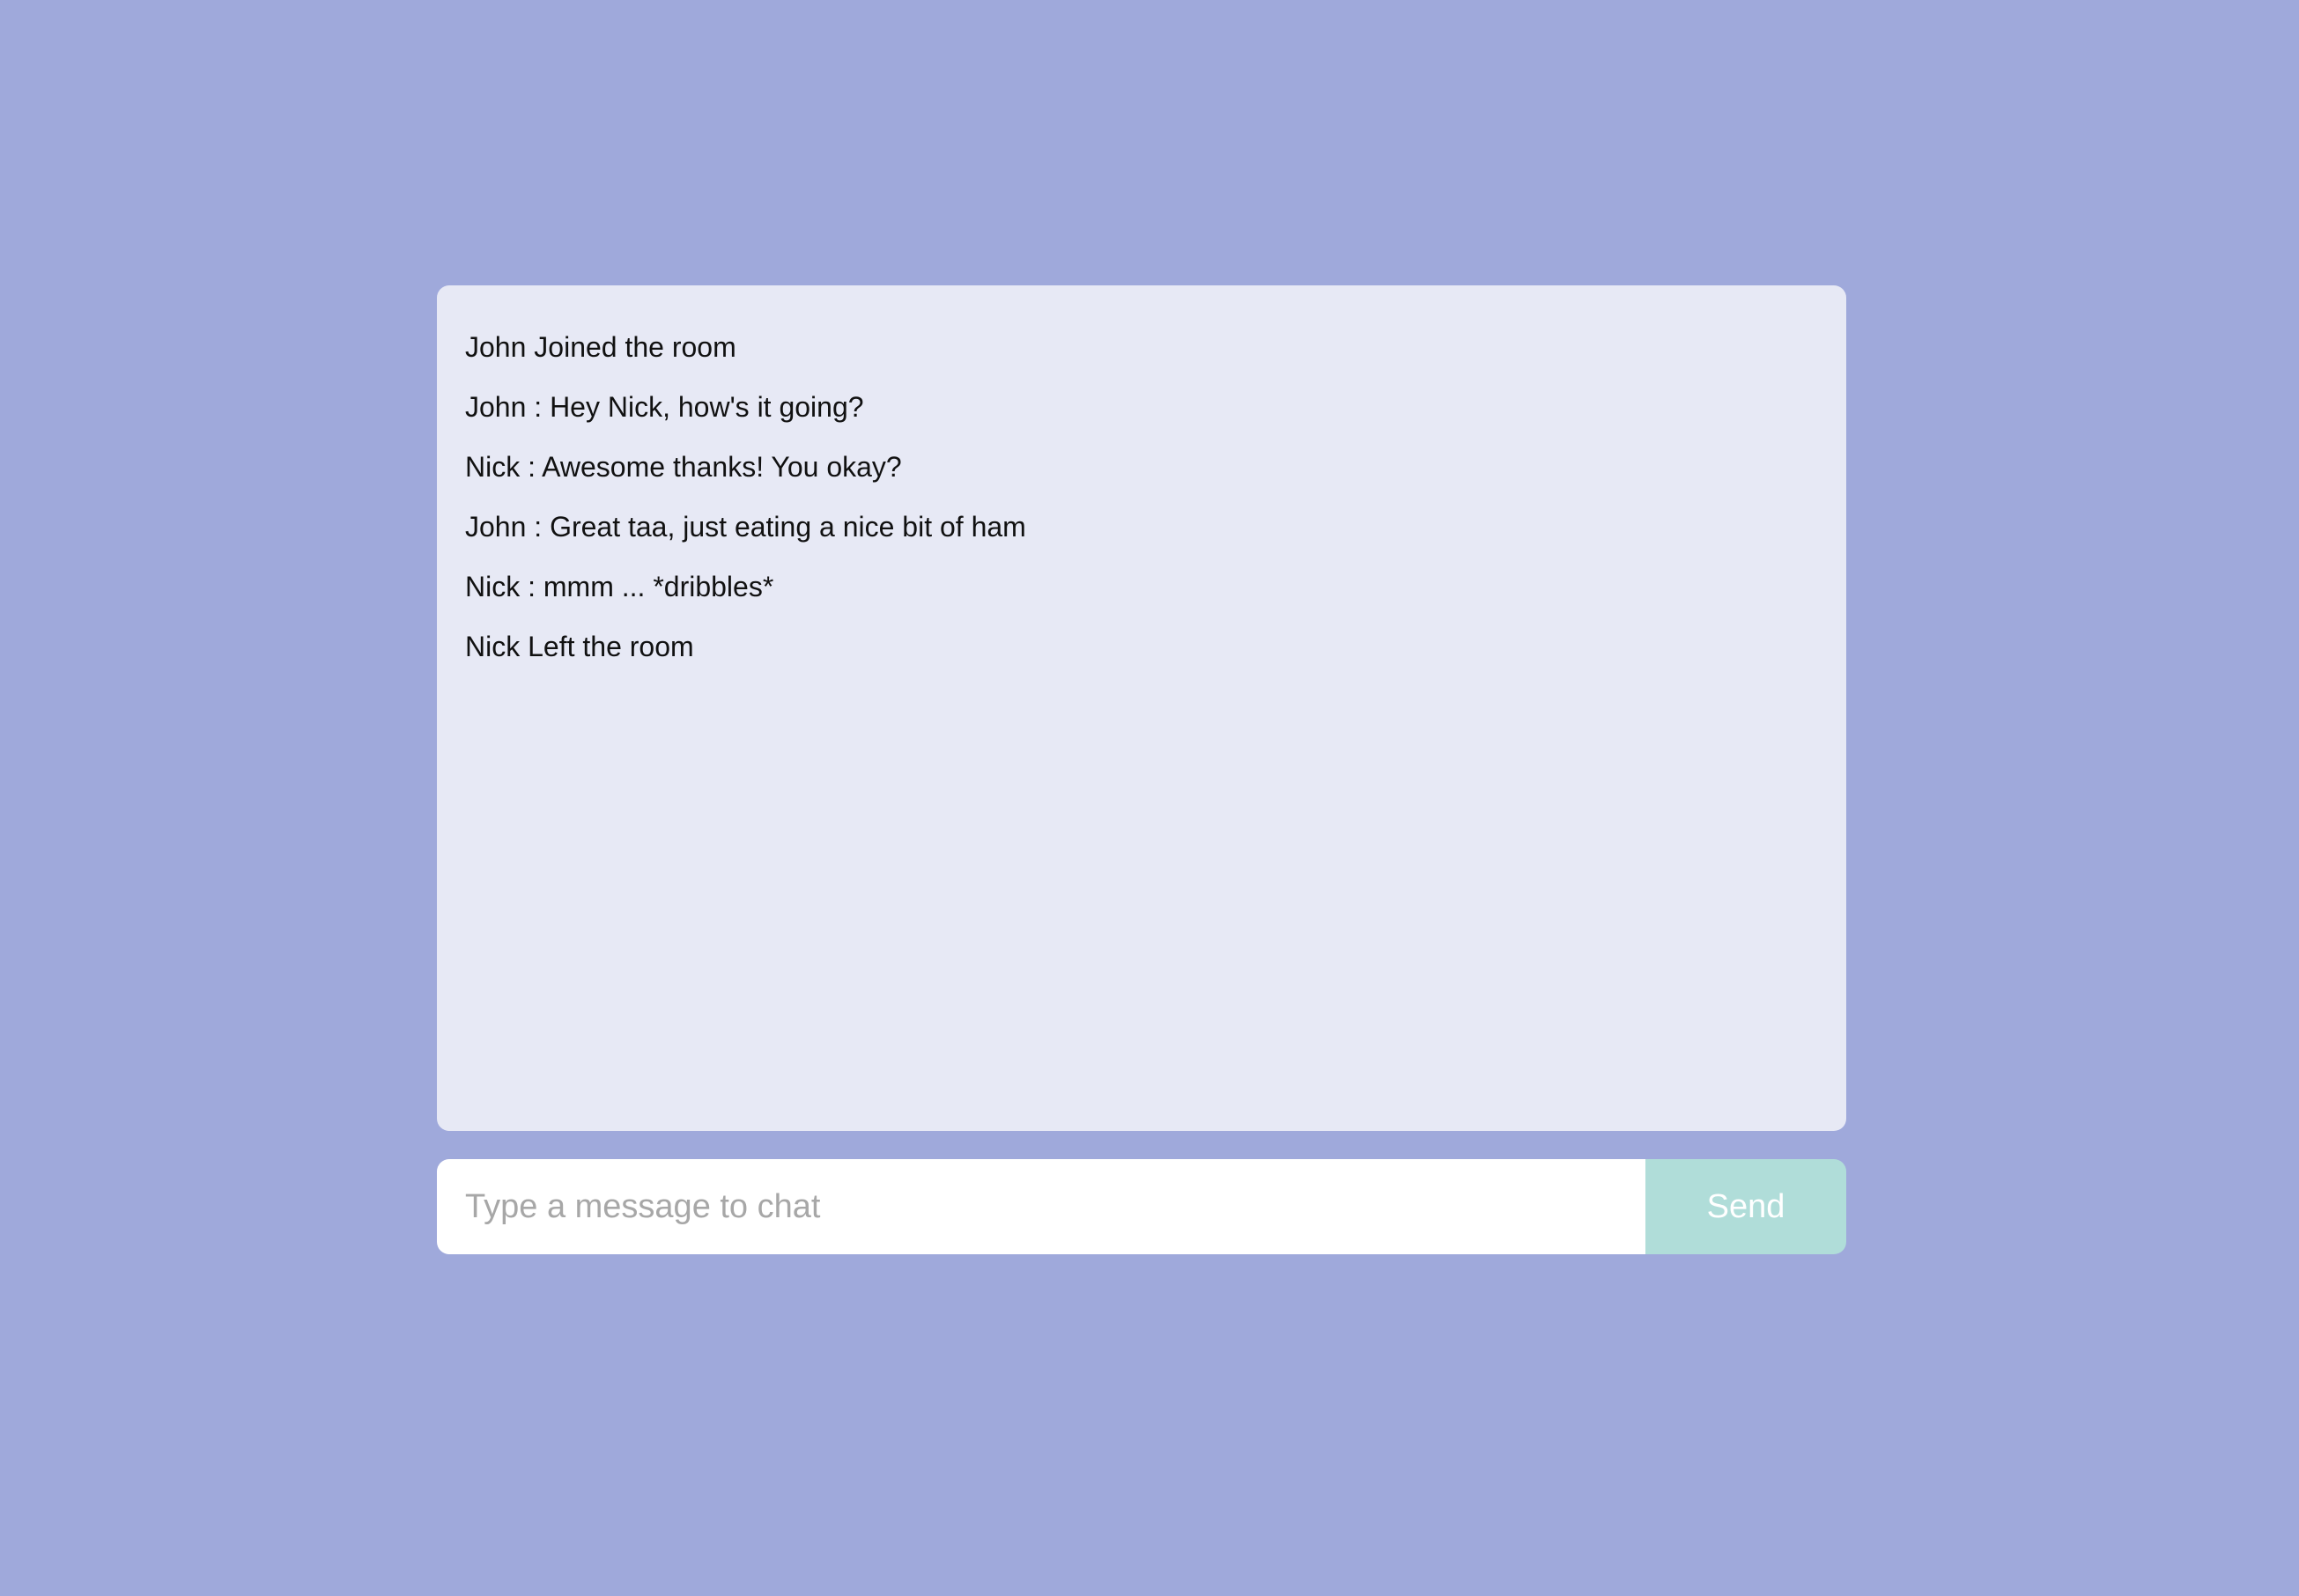 This screenshot has width=2299, height=1596. Describe the element at coordinates (664, 407) in the screenshot. I see `message-item: John : Hey Nick, how's it going?` at that location.